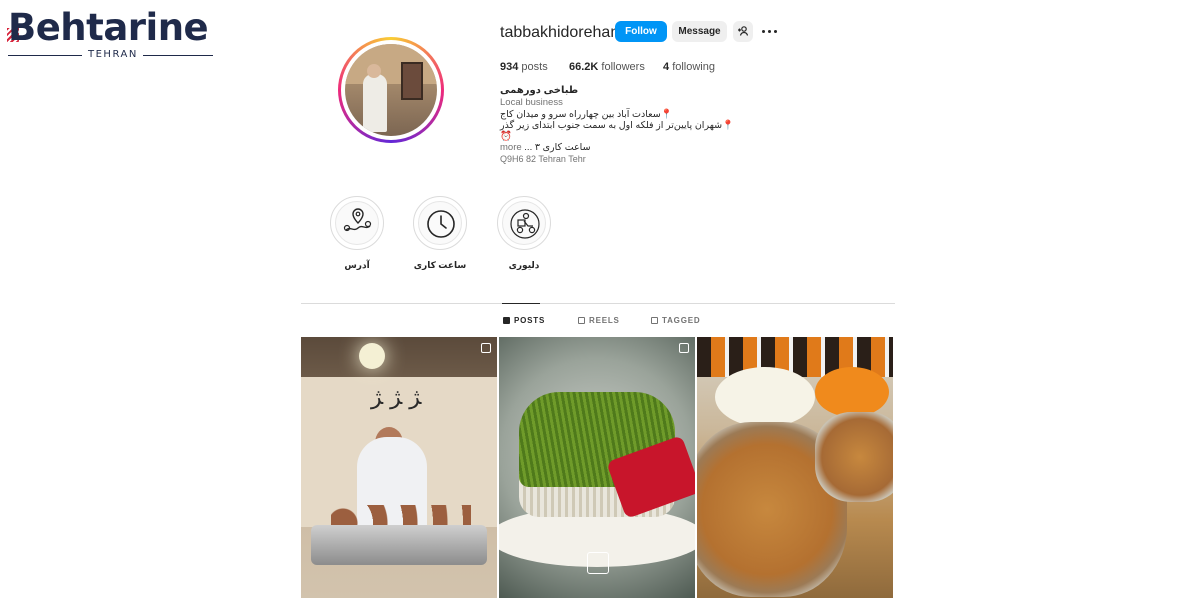 The height and width of the screenshot is (600, 1200). Describe the element at coordinates (506, 320) in the screenshot. I see `grid-icon` at that location.